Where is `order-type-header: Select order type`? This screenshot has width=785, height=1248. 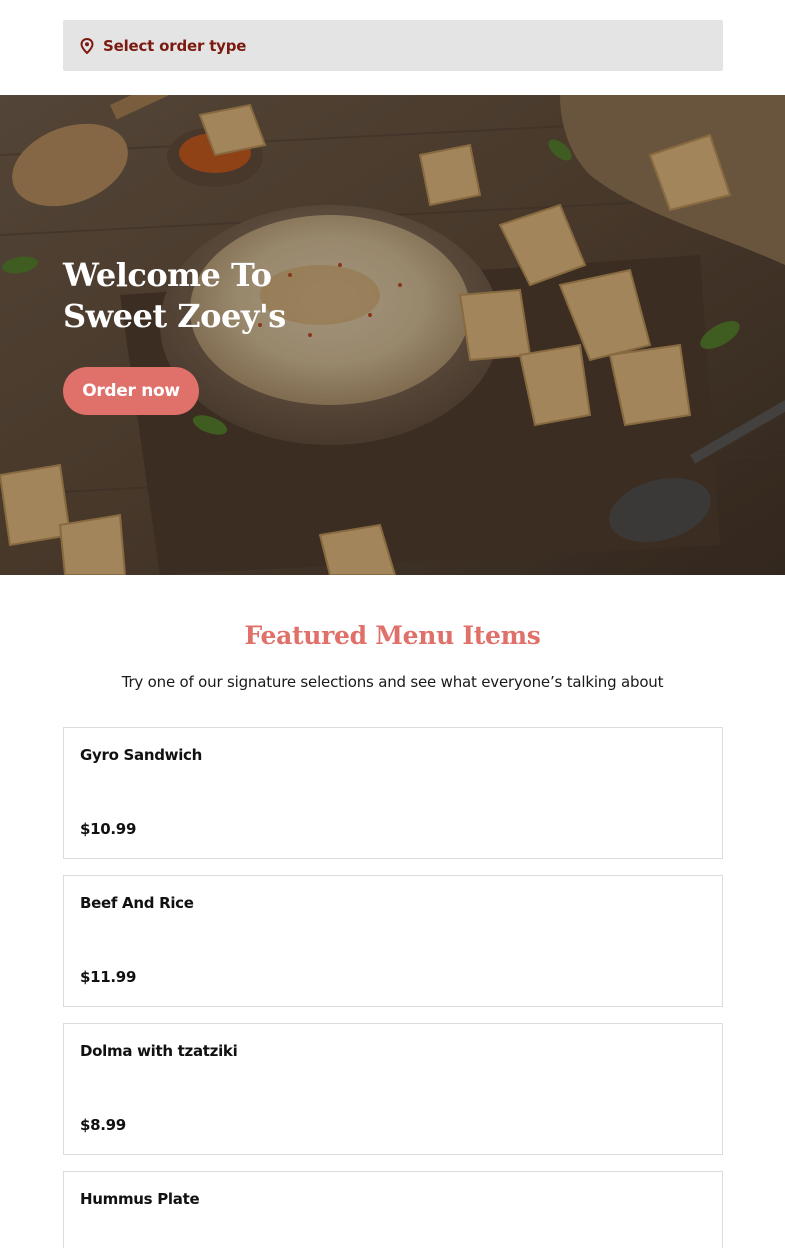 order-type-header: Select order type is located at coordinates (392, 47).